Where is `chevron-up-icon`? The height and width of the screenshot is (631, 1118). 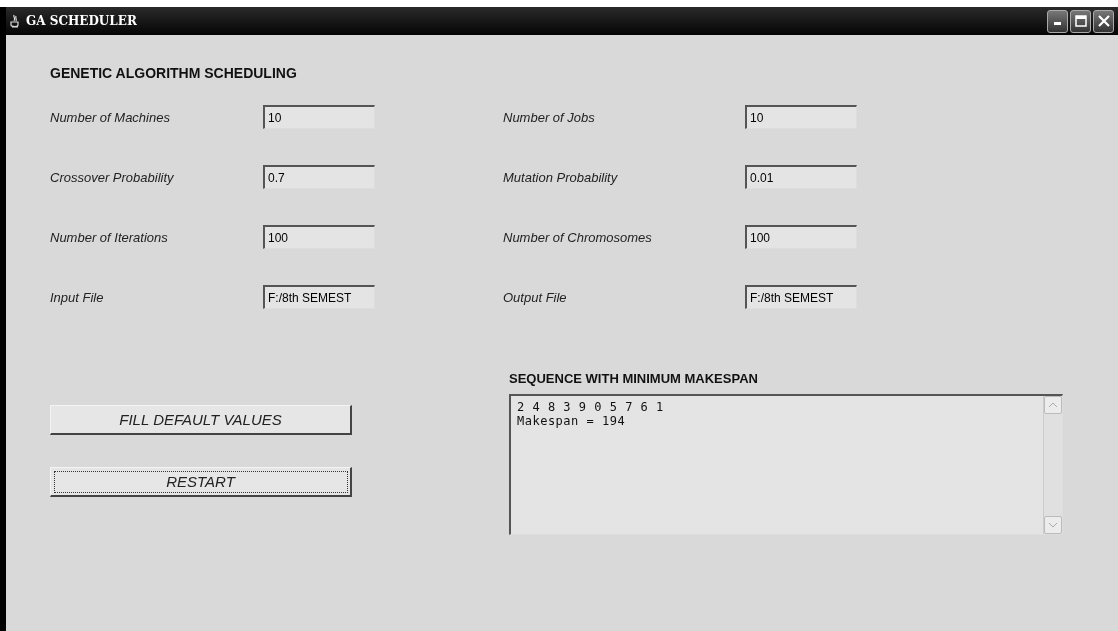
chevron-up-icon is located at coordinates (1053, 405).